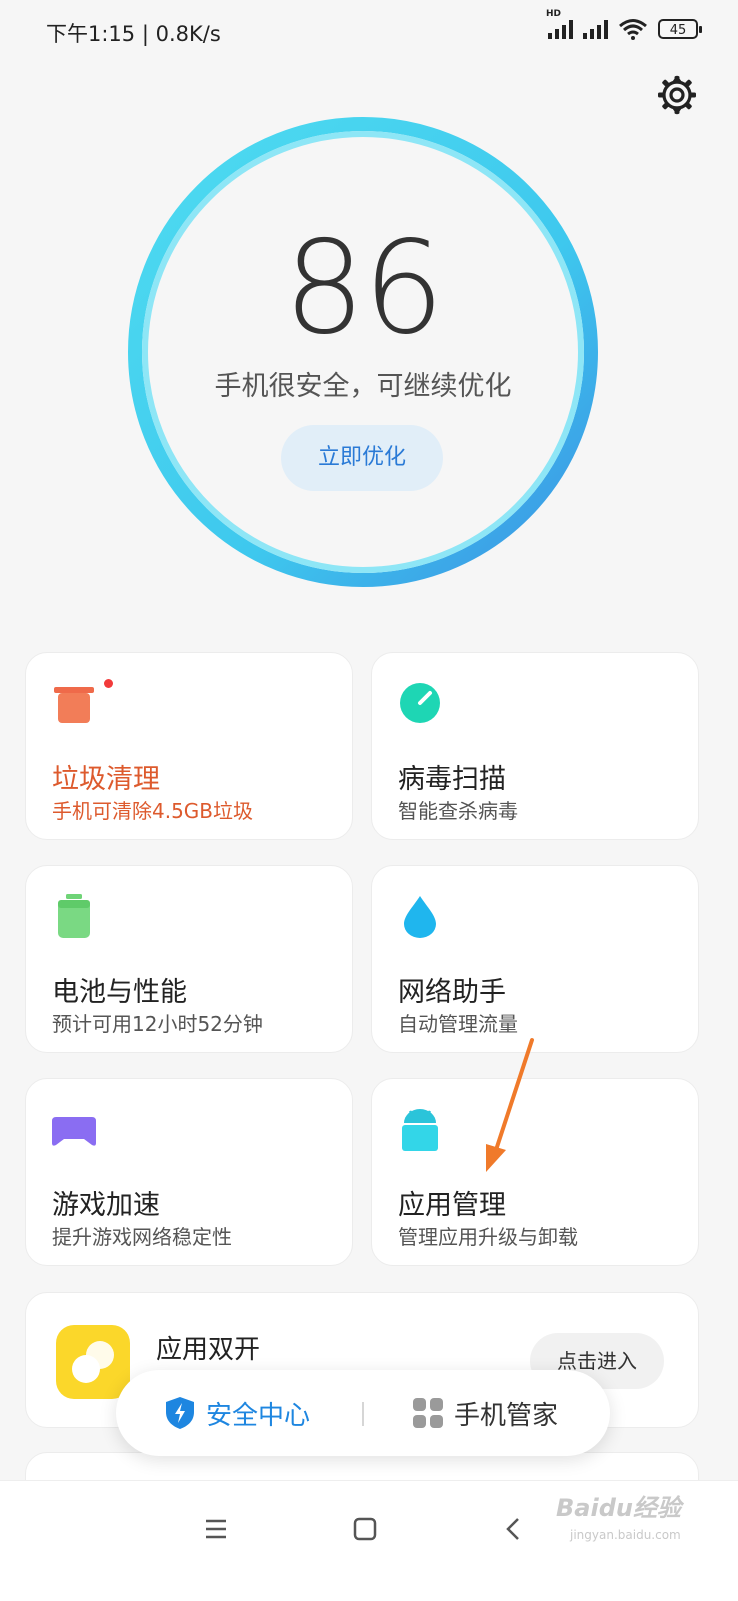 The image size is (738, 1601). I want to click on android-icon, so click(420, 1130).